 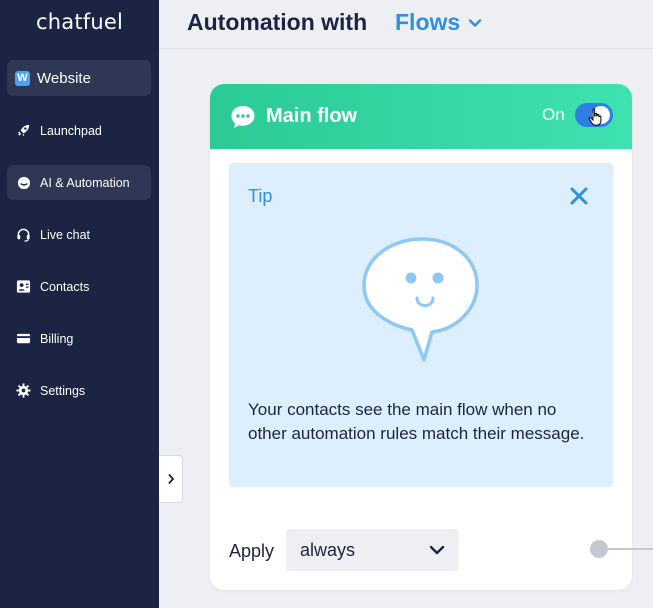 What do you see at coordinates (243, 119) in the screenshot?
I see `chat-bubble-icon` at bounding box center [243, 119].